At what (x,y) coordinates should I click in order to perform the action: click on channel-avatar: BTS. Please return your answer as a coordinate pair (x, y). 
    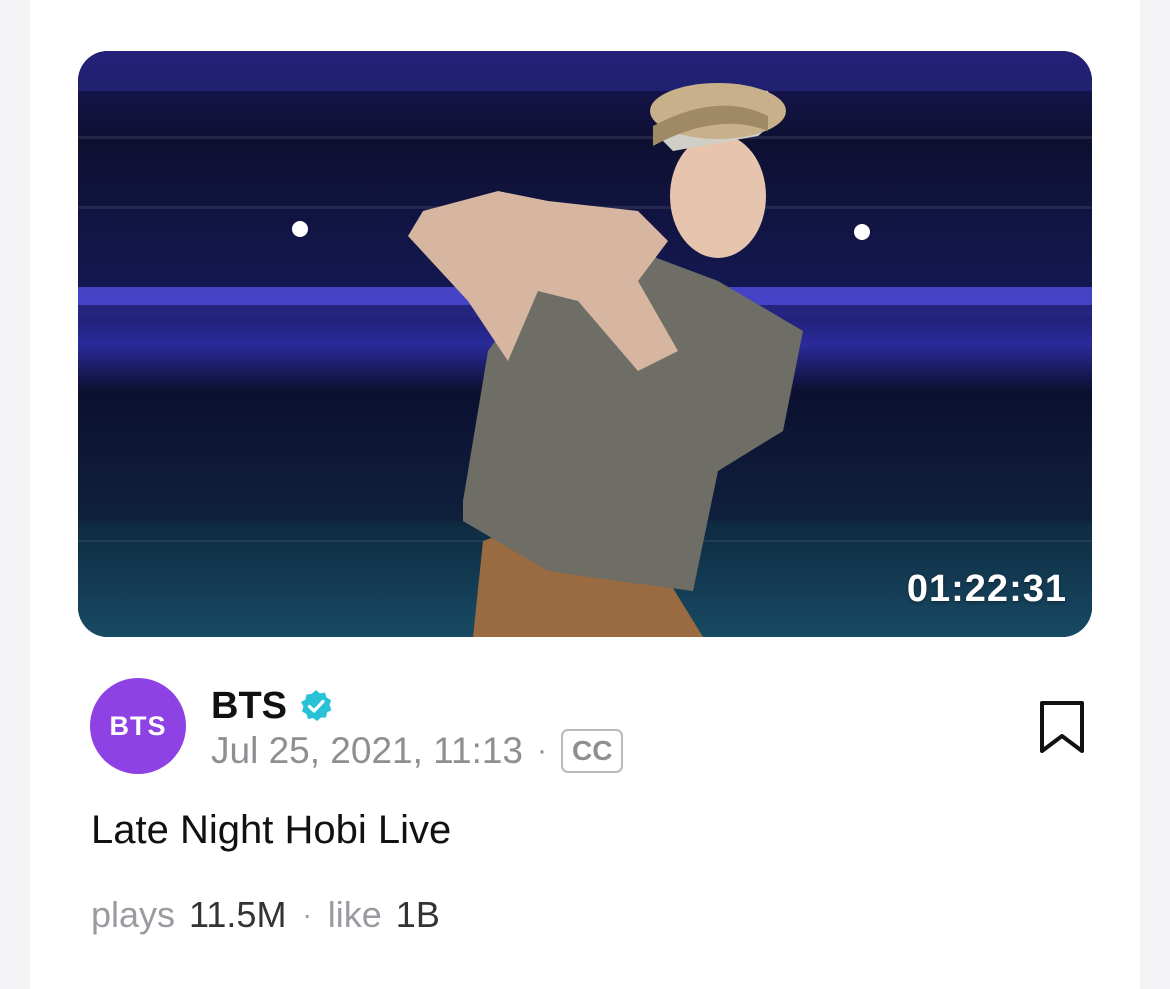
    Looking at the image, I should click on (138, 726).